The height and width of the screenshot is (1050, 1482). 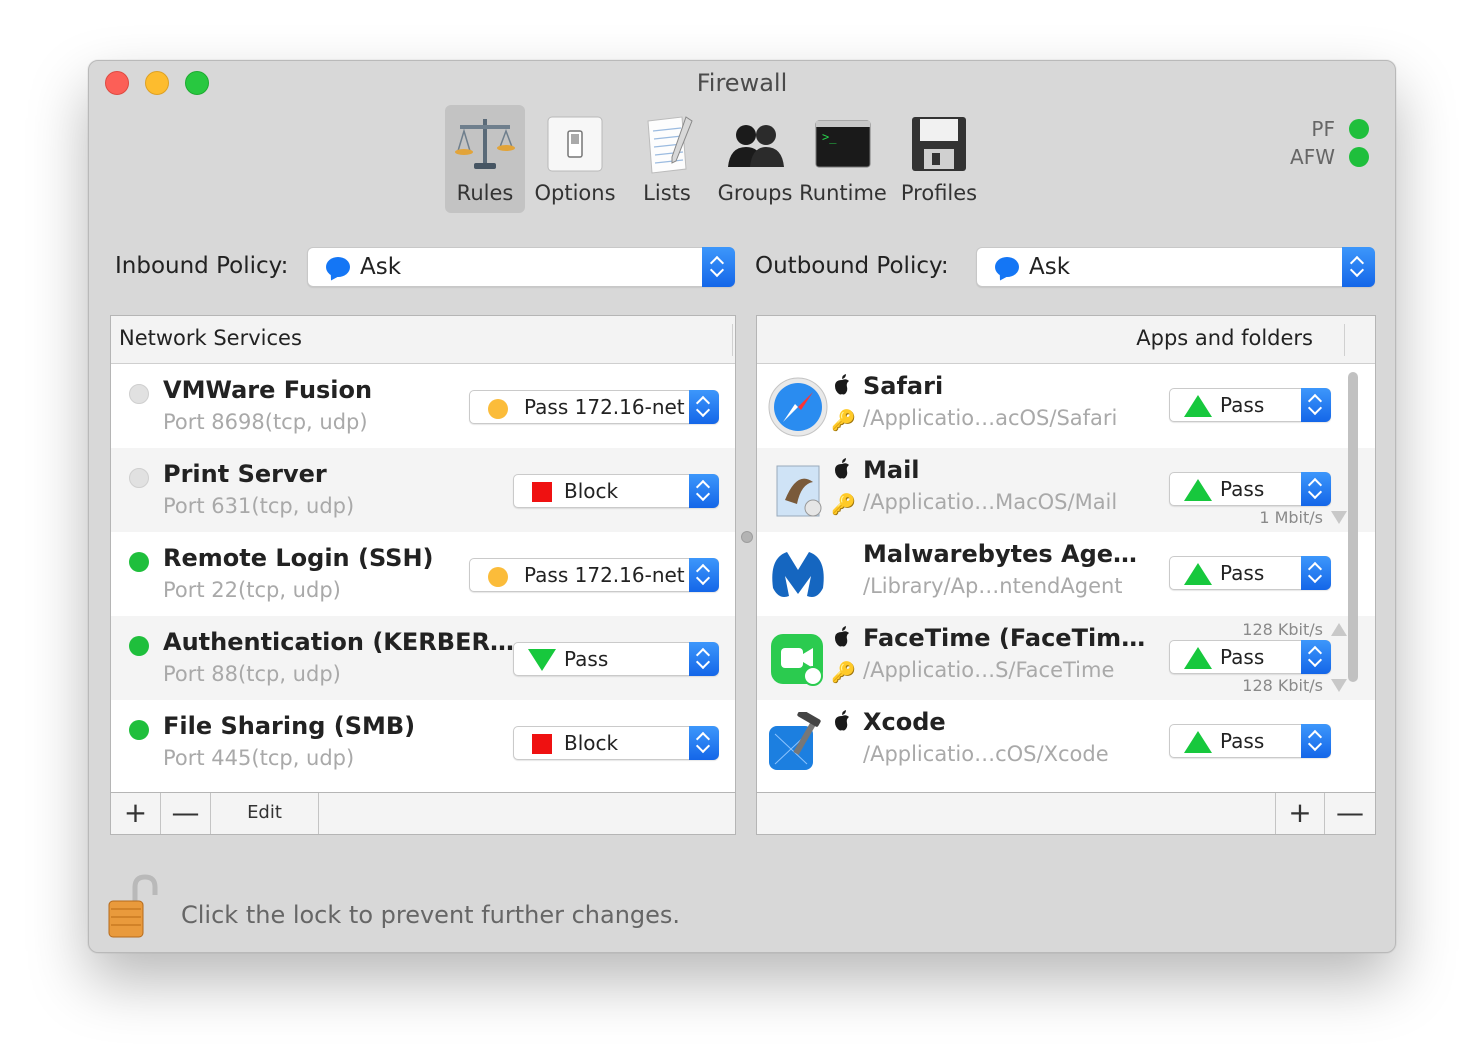 What do you see at coordinates (591, 743) in the screenshot?
I see `service-action-value: Block` at bounding box center [591, 743].